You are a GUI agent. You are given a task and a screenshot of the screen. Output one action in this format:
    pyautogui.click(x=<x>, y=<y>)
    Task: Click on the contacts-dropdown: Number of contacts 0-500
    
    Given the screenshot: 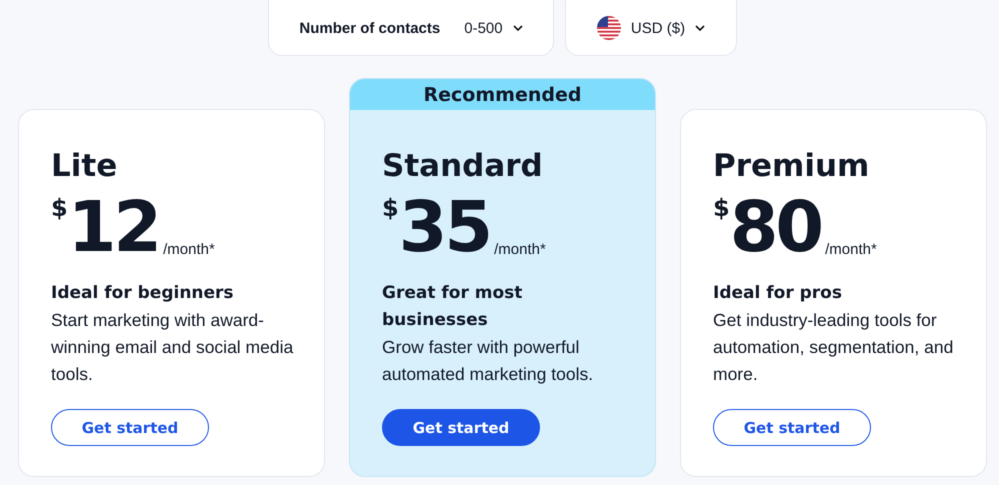 What is the action you would take?
    pyautogui.click(x=411, y=28)
    